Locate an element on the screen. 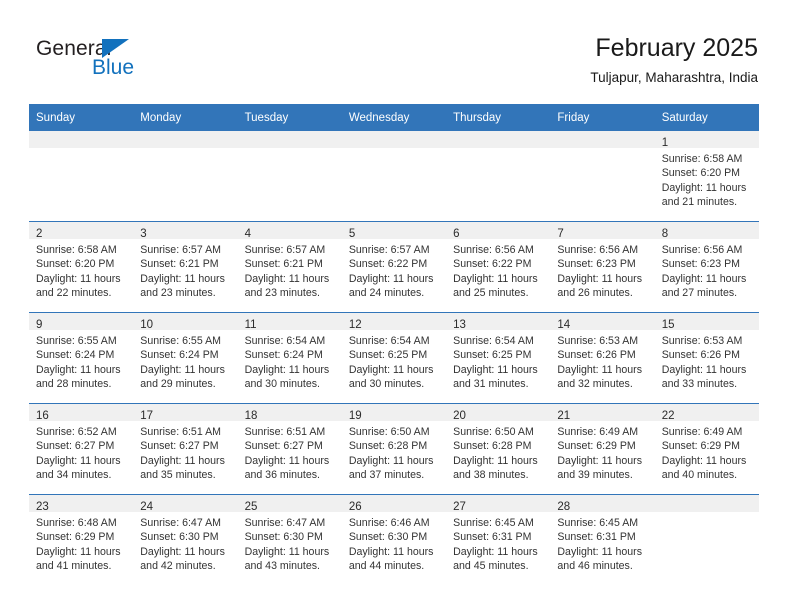 This screenshot has height=612, width=792. daylight-text-cont: and 43 minutes. is located at coordinates (282, 566).